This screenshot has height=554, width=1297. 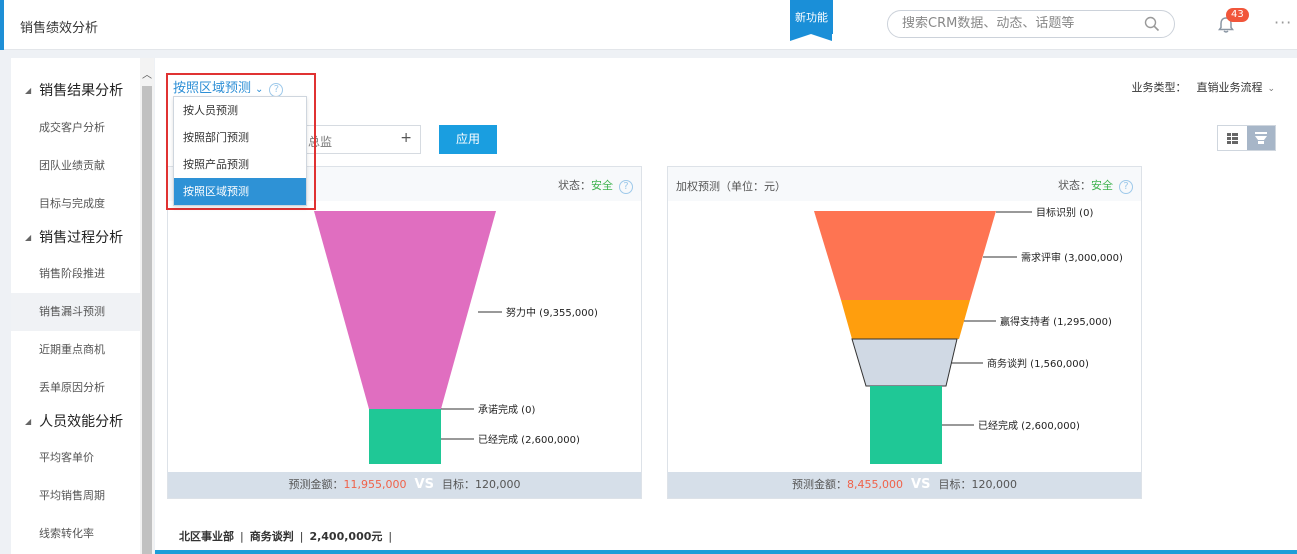 I want to click on plus-icon: +, so click(x=406, y=138).